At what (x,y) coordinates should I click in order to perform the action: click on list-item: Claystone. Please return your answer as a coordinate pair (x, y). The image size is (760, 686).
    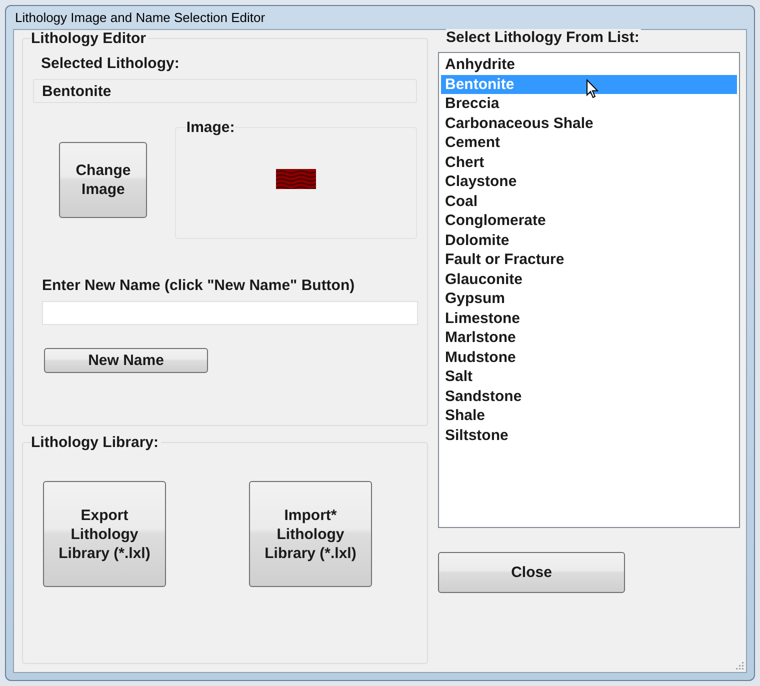
    Looking at the image, I should click on (589, 182).